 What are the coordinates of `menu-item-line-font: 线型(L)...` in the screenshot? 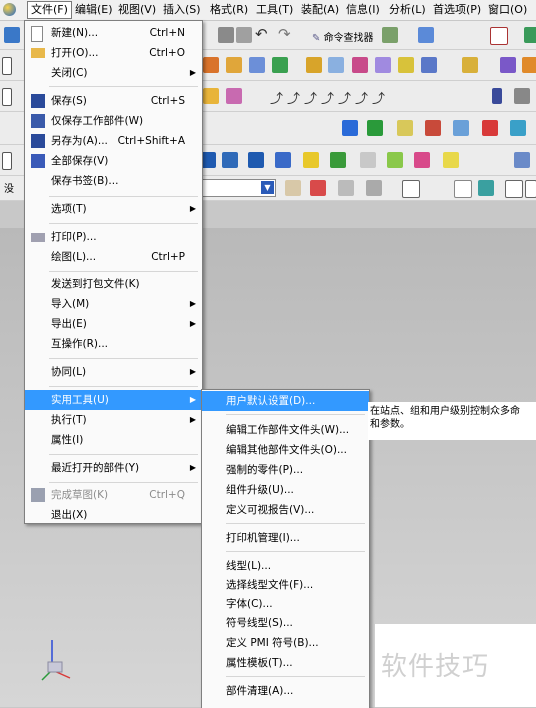 It's located at (285, 566).